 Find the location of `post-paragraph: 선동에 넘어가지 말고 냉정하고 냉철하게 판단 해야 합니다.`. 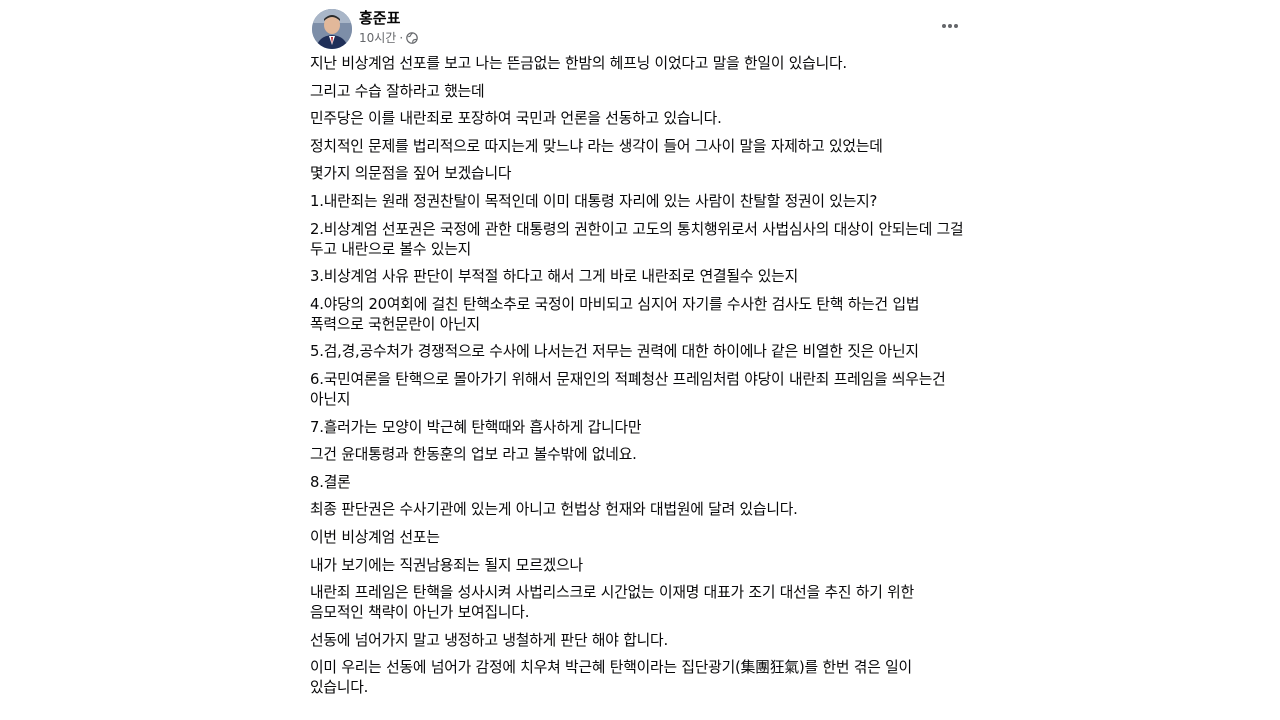

post-paragraph: 선동에 넘어가지 말고 냉정하고 냉철하게 판단 해야 합니다. is located at coordinates (489, 640).